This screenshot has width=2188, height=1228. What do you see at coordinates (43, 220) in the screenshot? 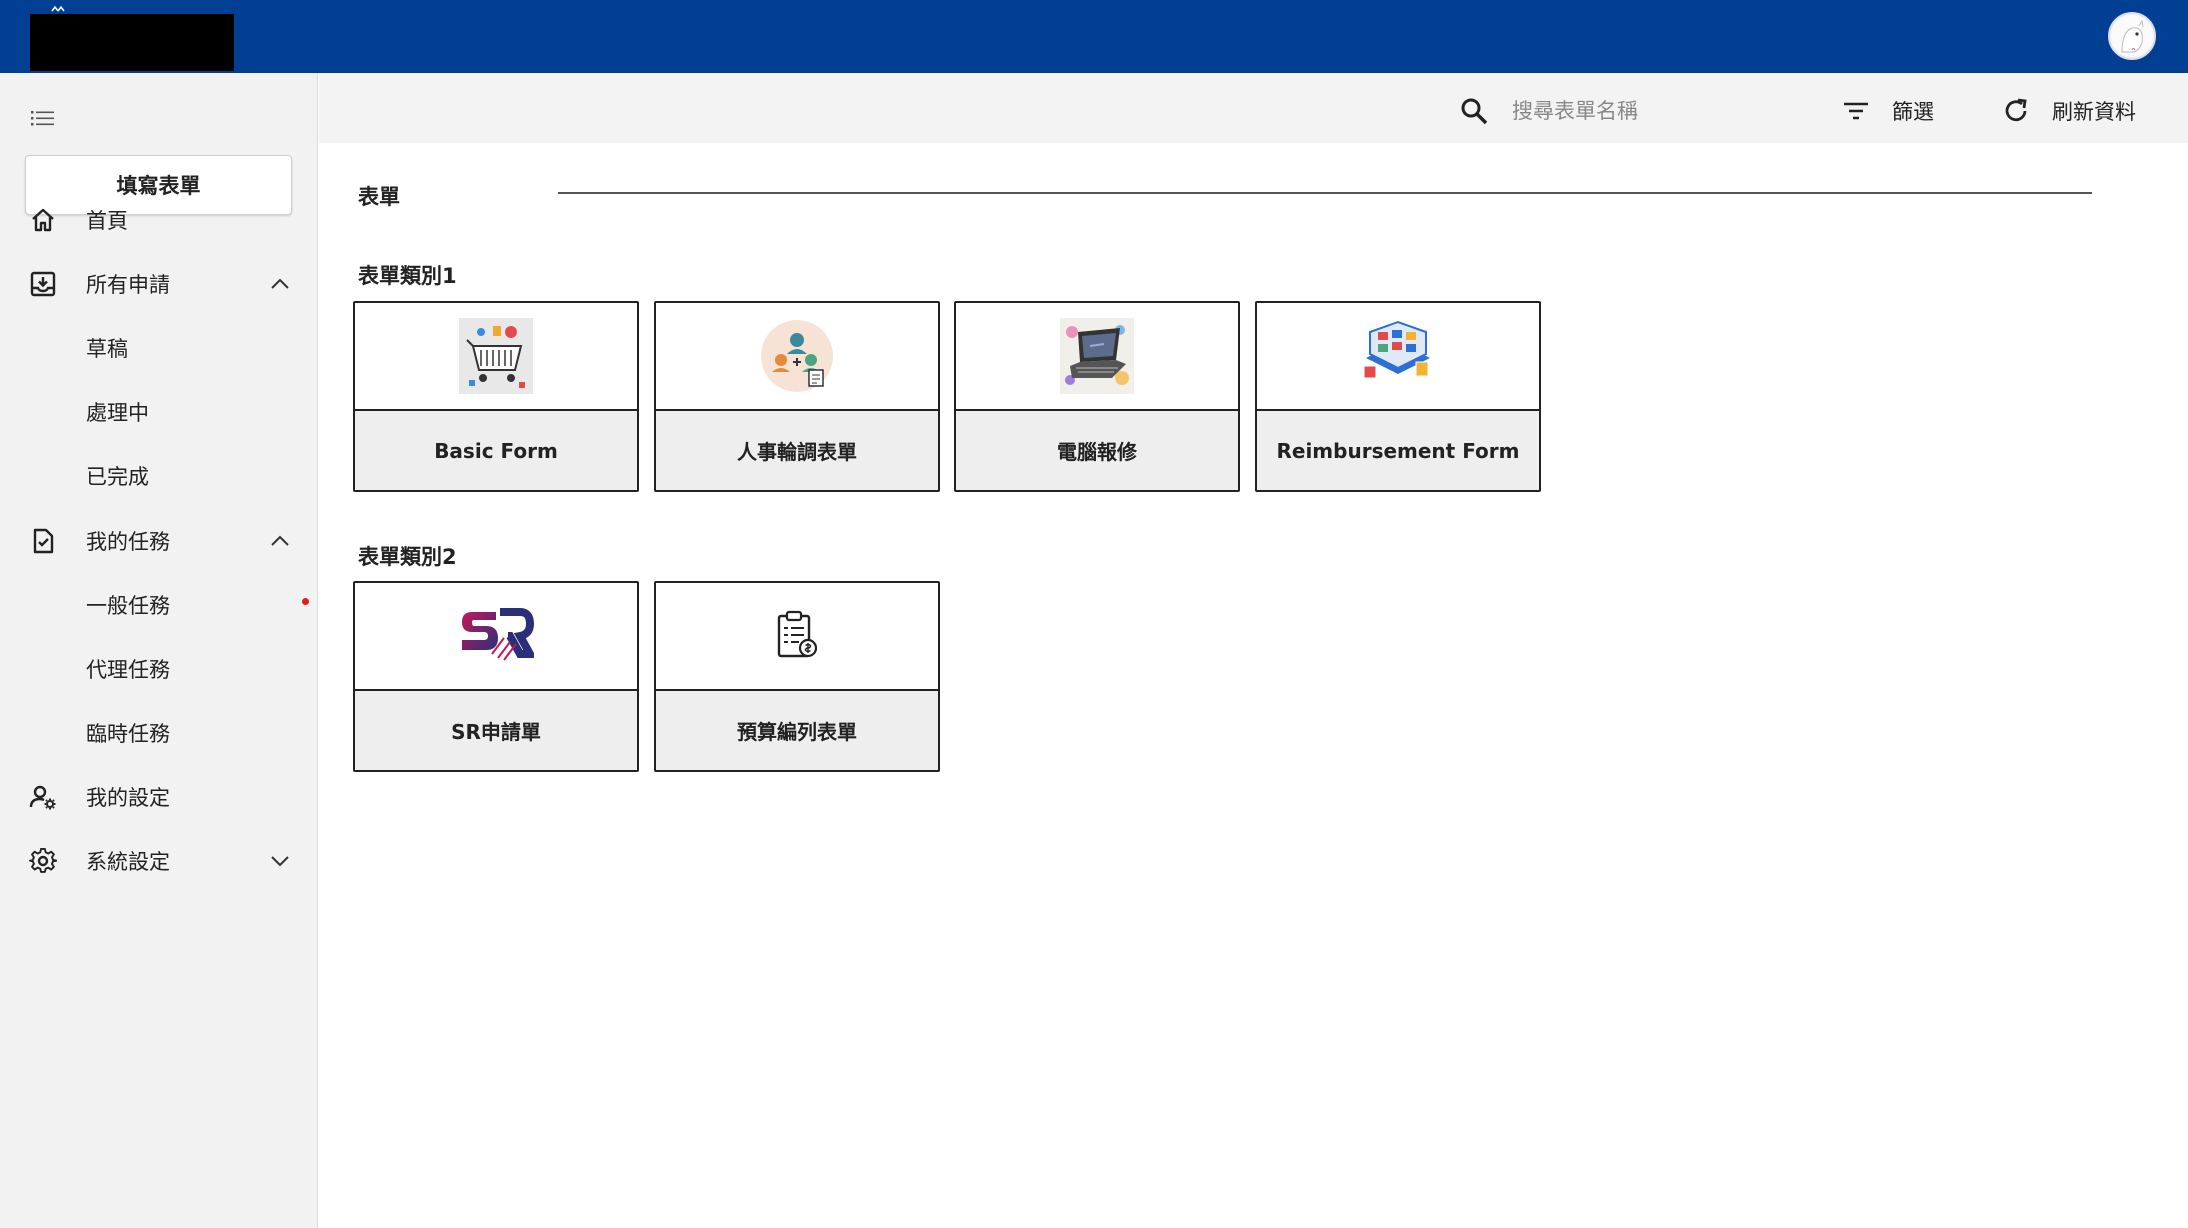
I see `home-icon` at bounding box center [43, 220].